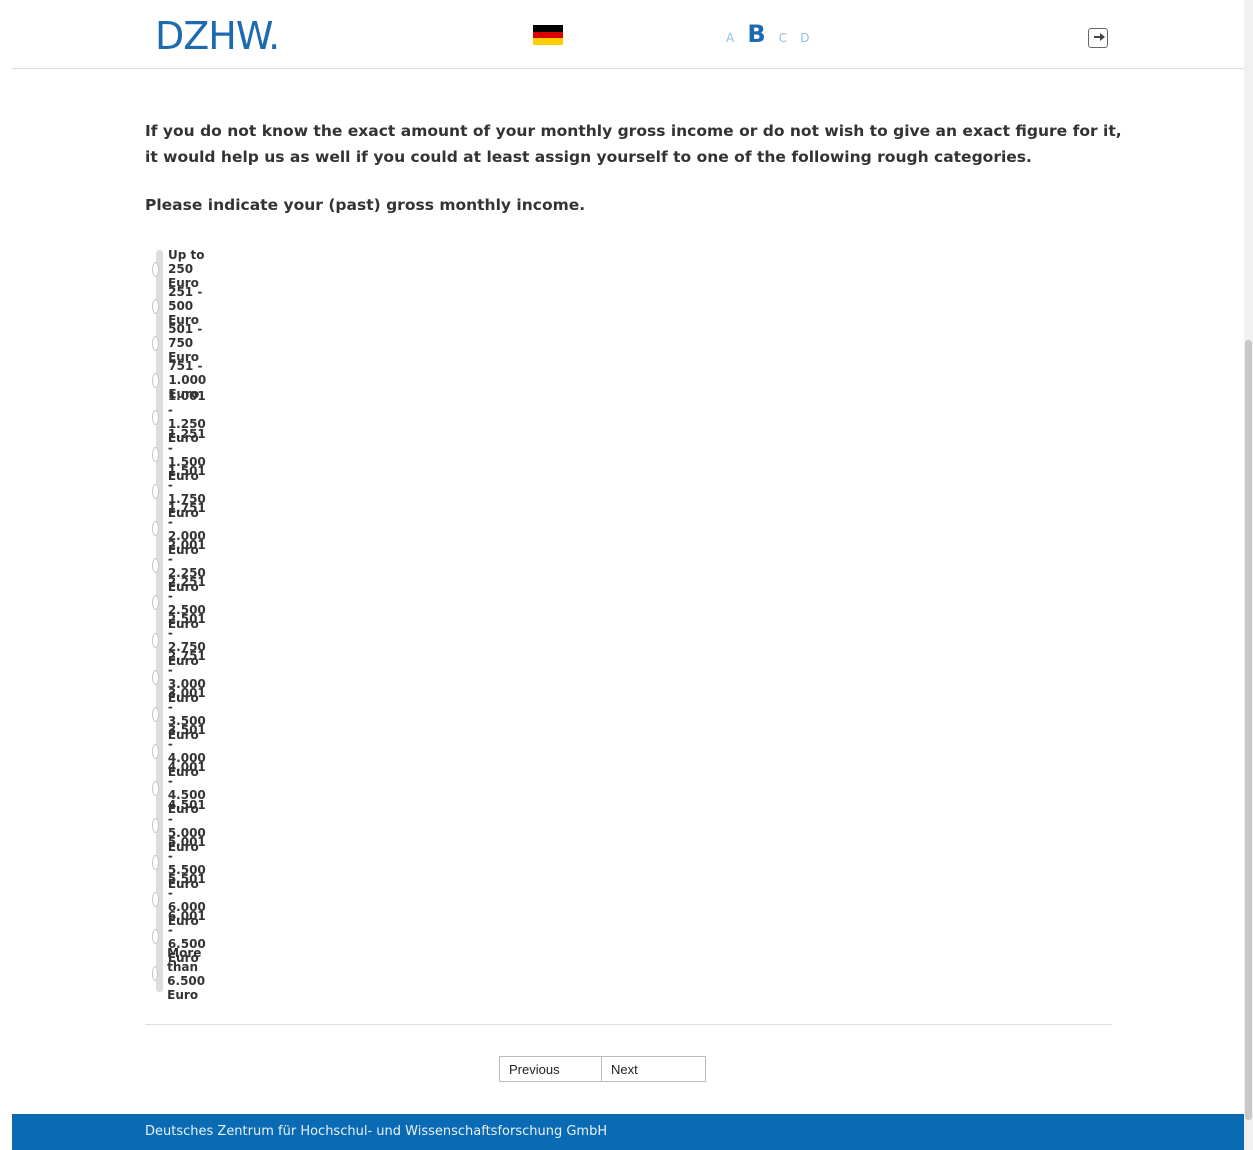 The height and width of the screenshot is (1150, 1253). I want to click on income-option: More than 6.500 Euro, so click(183, 974).